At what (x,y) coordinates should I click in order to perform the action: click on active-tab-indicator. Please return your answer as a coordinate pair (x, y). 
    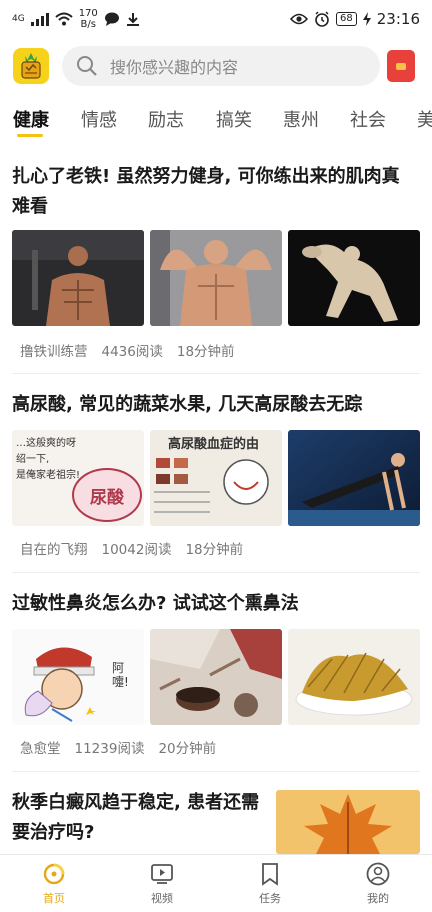
    Looking at the image, I should click on (30, 135).